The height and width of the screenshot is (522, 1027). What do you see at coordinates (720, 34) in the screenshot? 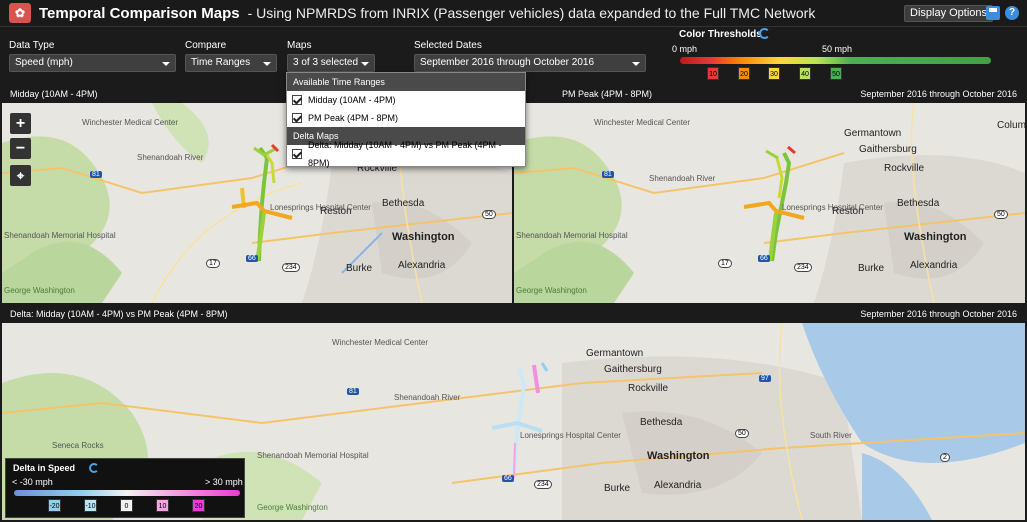
I see `color-thresholds-title: Color Thresholds` at bounding box center [720, 34].